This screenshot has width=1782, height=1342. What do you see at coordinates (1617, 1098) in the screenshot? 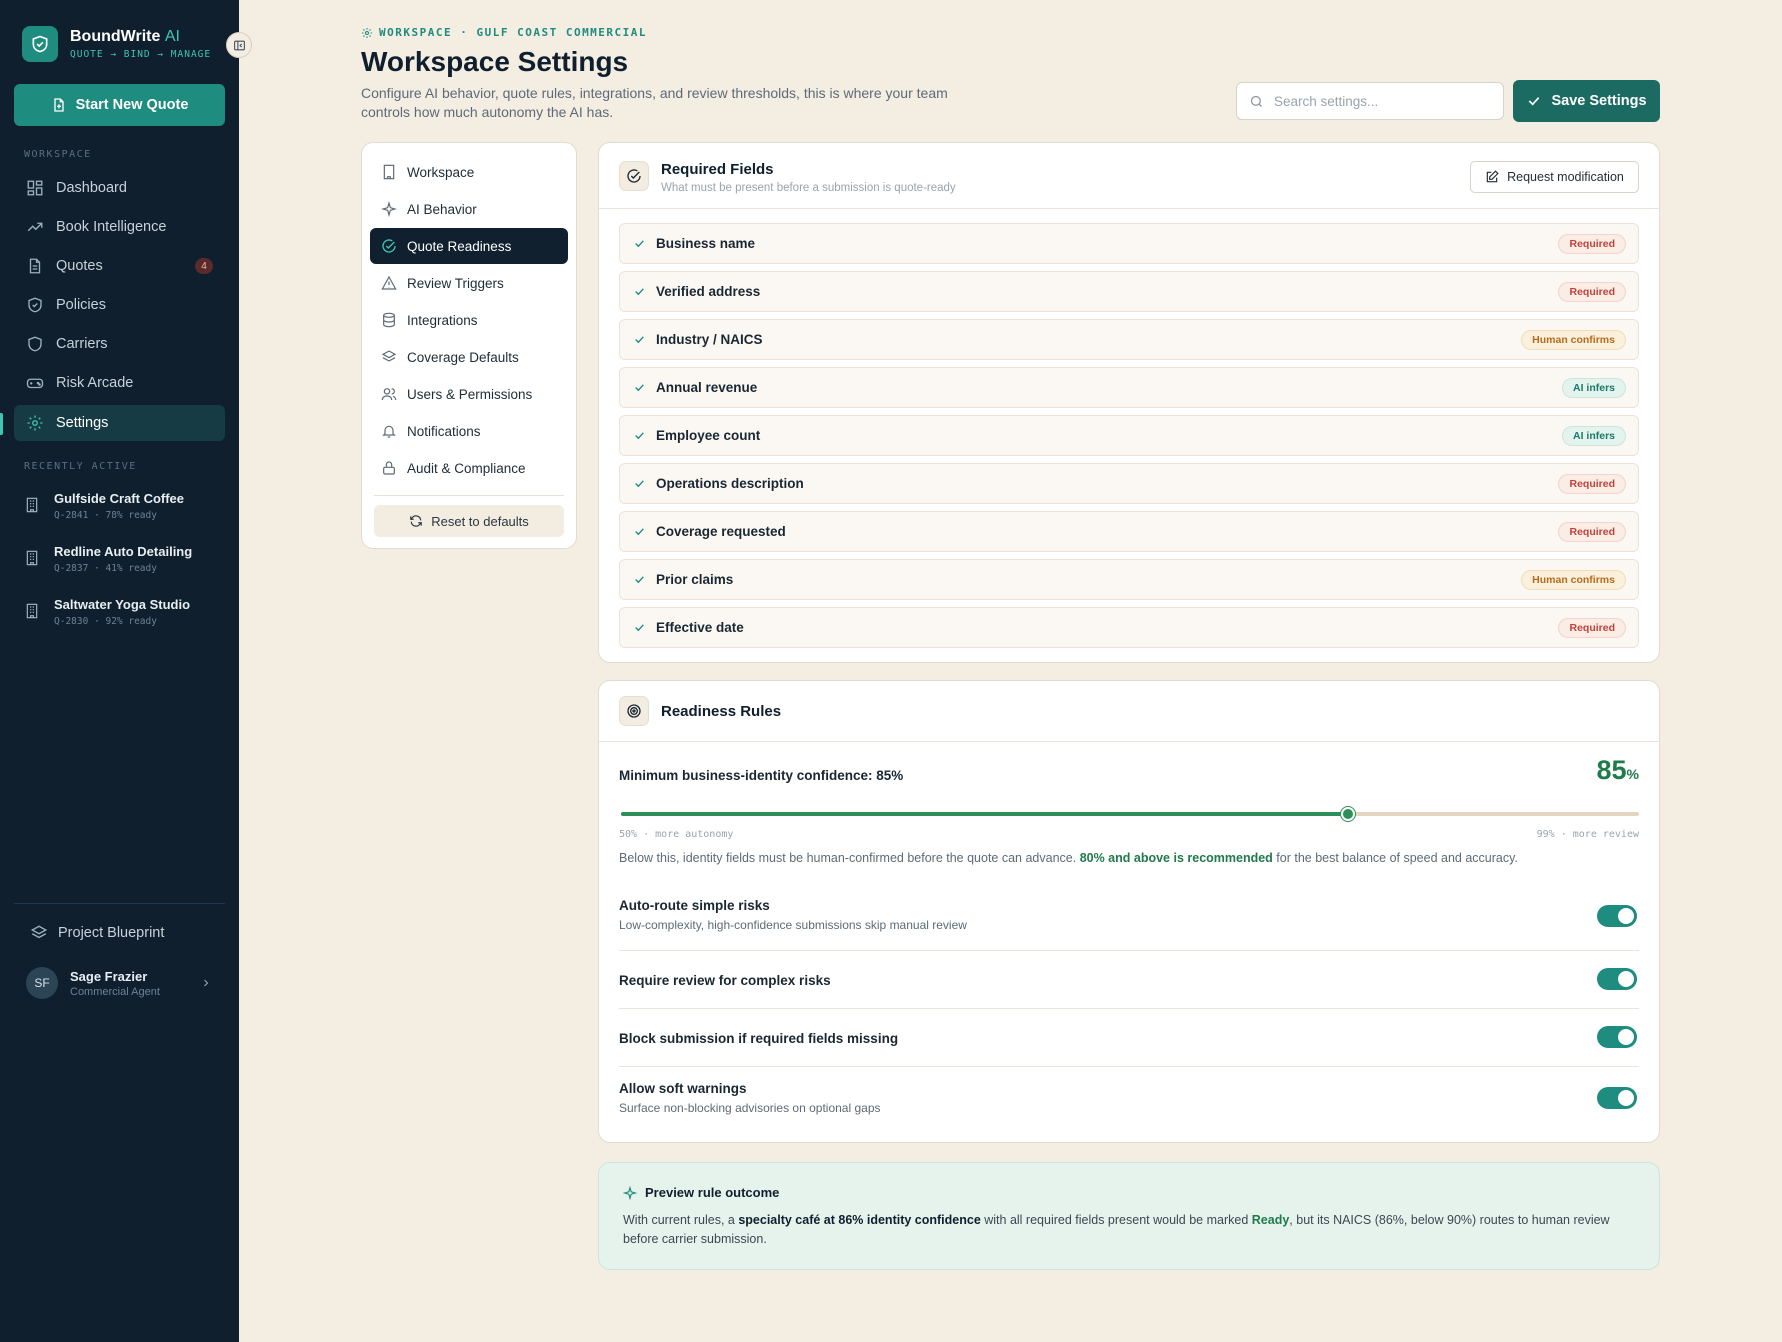
I see `soft-warnings-toggle` at bounding box center [1617, 1098].